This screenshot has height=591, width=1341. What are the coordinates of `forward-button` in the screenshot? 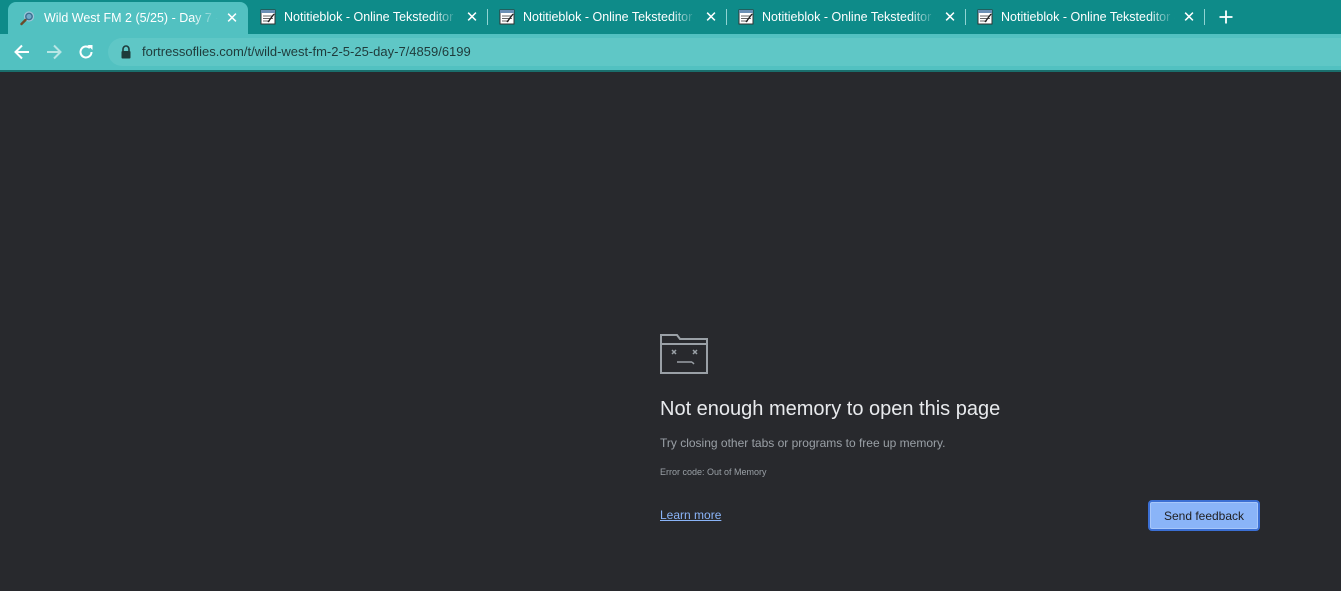 It's located at (54, 52).